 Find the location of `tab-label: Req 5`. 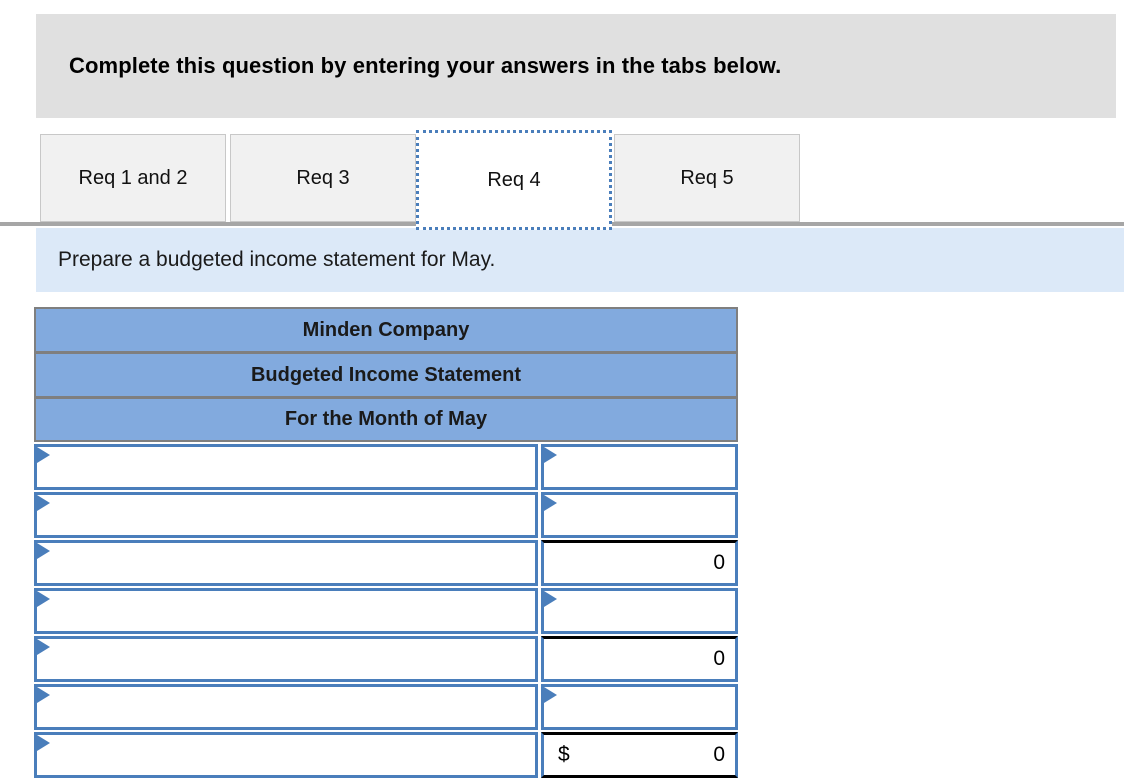

tab-label: Req 5 is located at coordinates (707, 177).